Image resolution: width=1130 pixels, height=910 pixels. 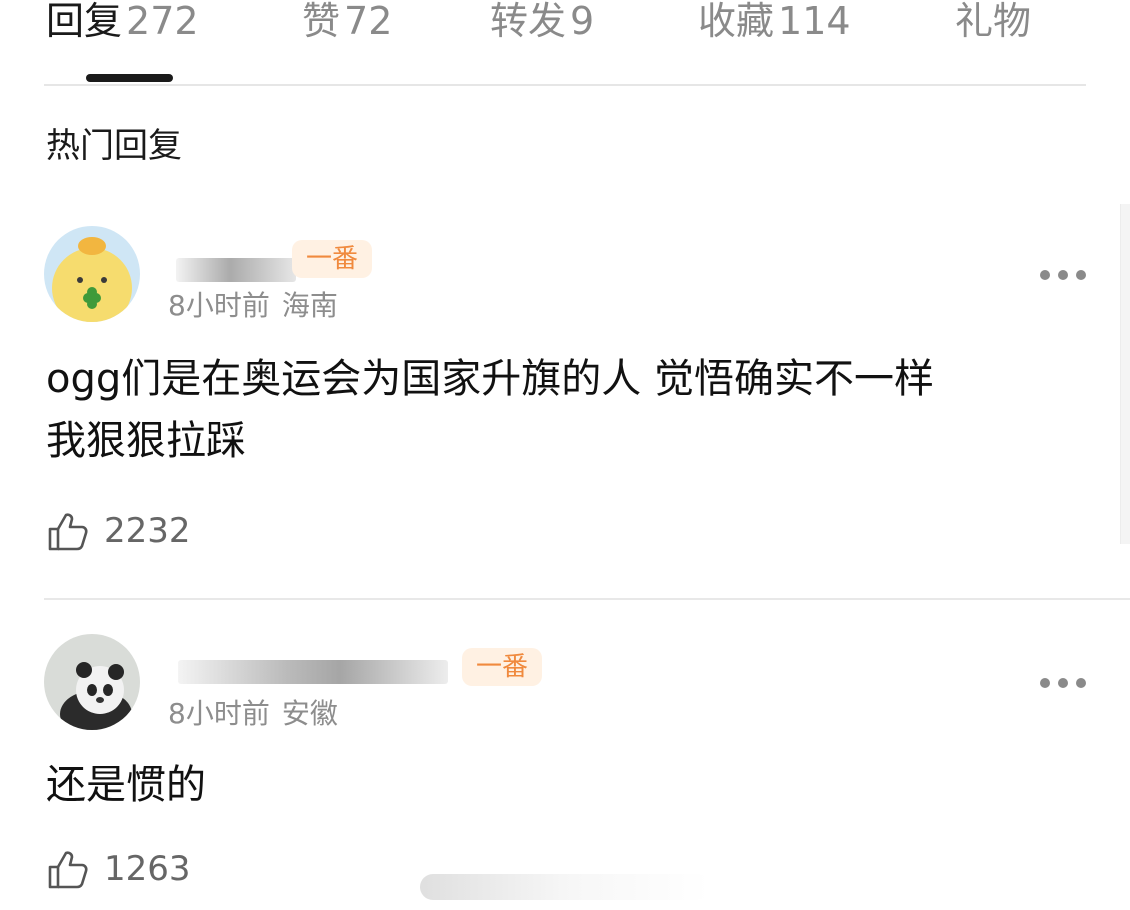 What do you see at coordinates (309, 713) in the screenshot?
I see `comment-location: 安徽` at bounding box center [309, 713].